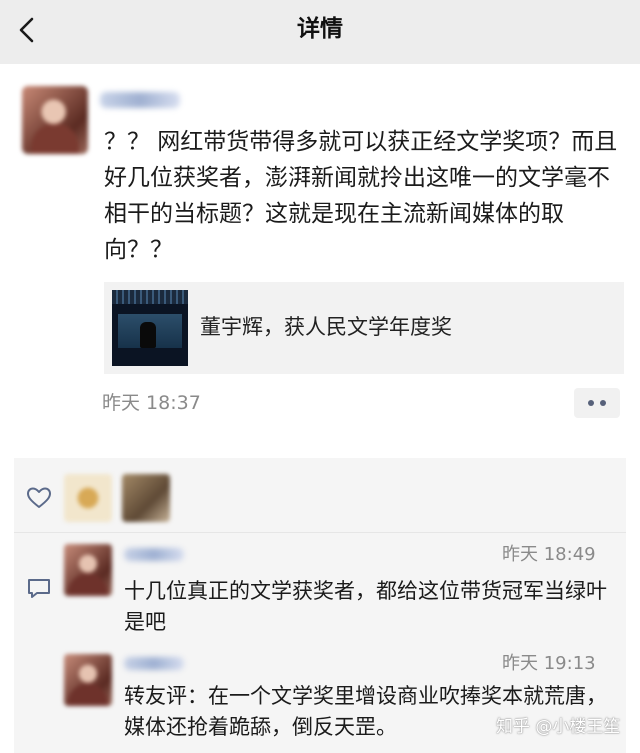 This screenshot has width=640, height=753. What do you see at coordinates (549, 663) in the screenshot?
I see `comment-timestamp: 昨天 19:13` at bounding box center [549, 663].